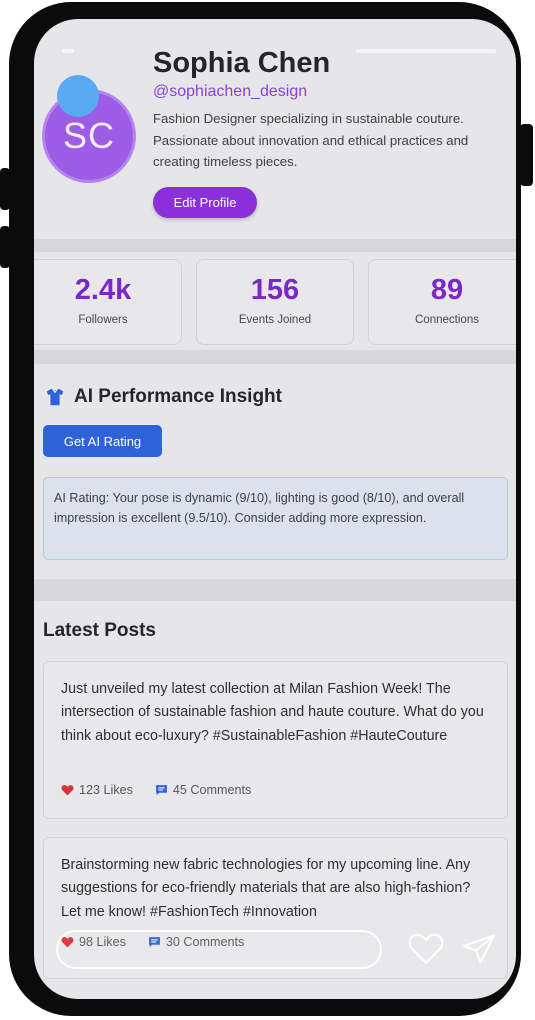 Image resolution: width=535 pixels, height=1020 pixels. I want to click on stat-connections: 89 Connections, so click(442, 302).